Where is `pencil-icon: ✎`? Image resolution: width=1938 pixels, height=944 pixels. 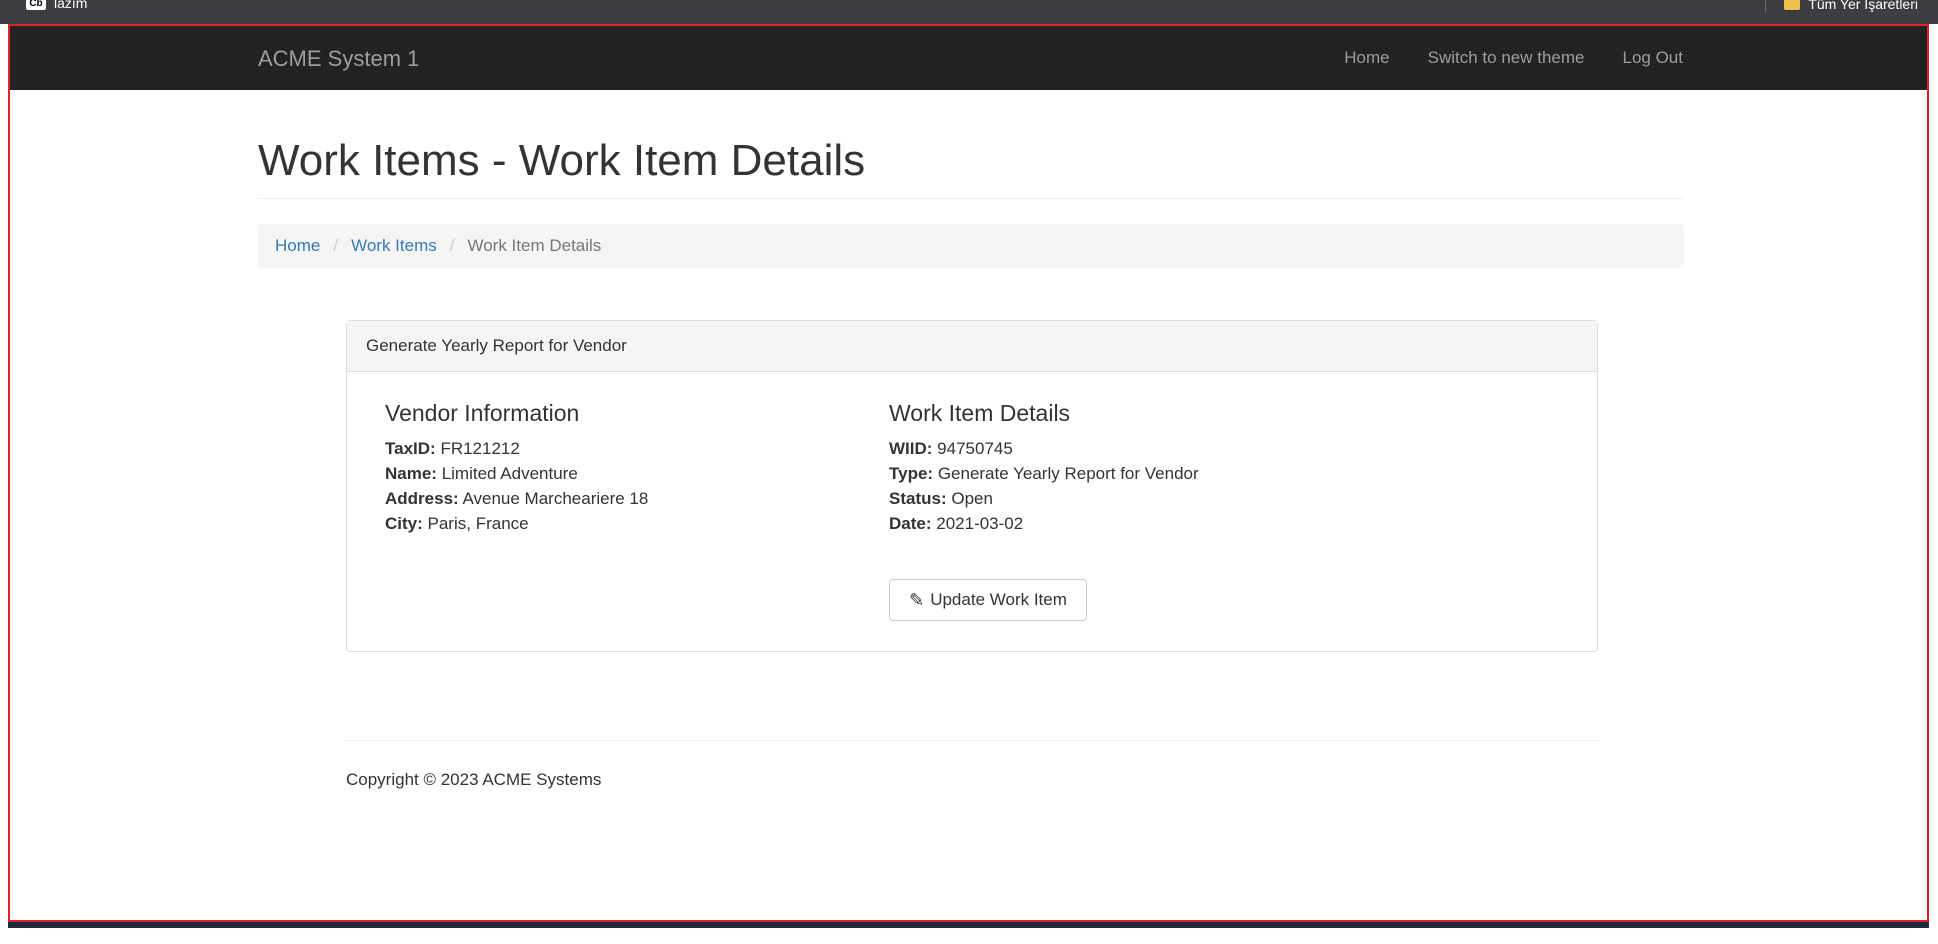 pencil-icon: ✎ is located at coordinates (917, 599).